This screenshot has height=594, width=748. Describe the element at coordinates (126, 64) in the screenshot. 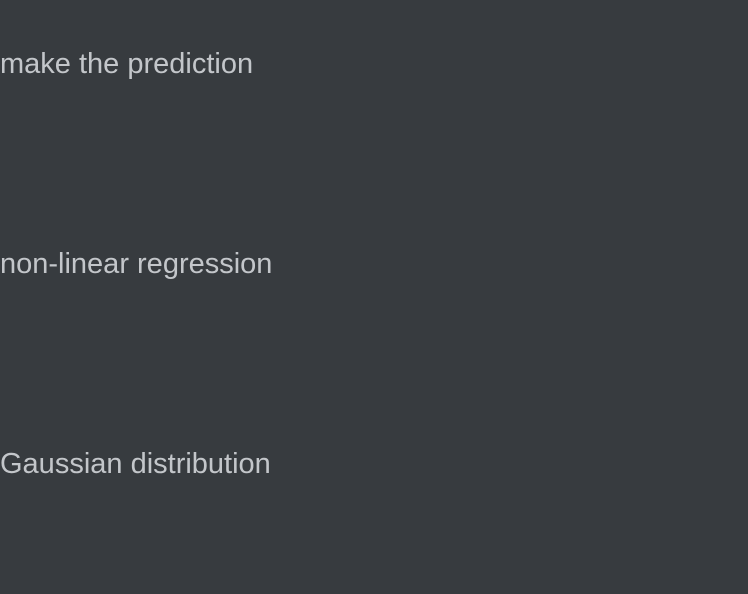

I see `list-item-make-the-prediction: make the prediction` at that location.